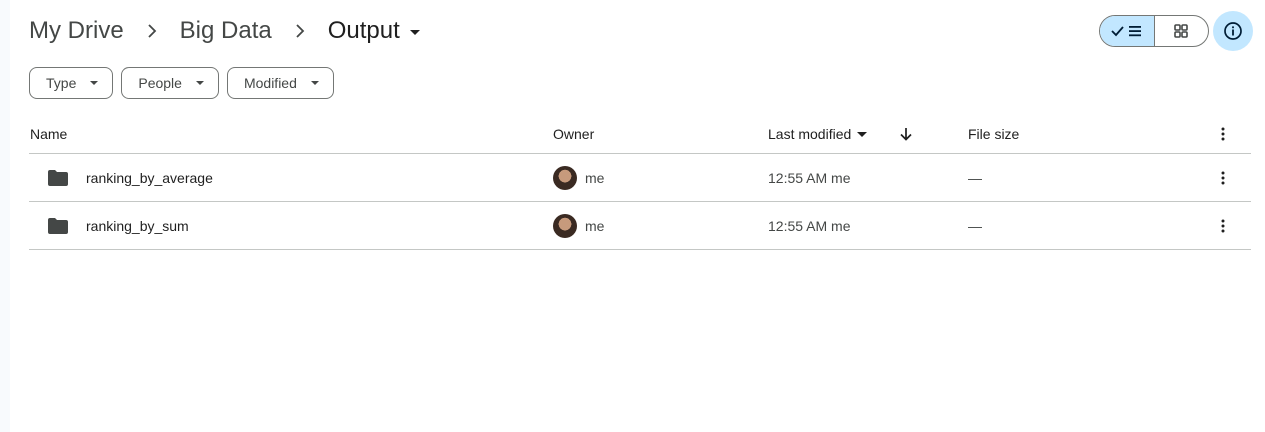 Image resolution: width=1265 pixels, height=432 pixels. What do you see at coordinates (48, 134) in the screenshot?
I see `header-name: Name` at bounding box center [48, 134].